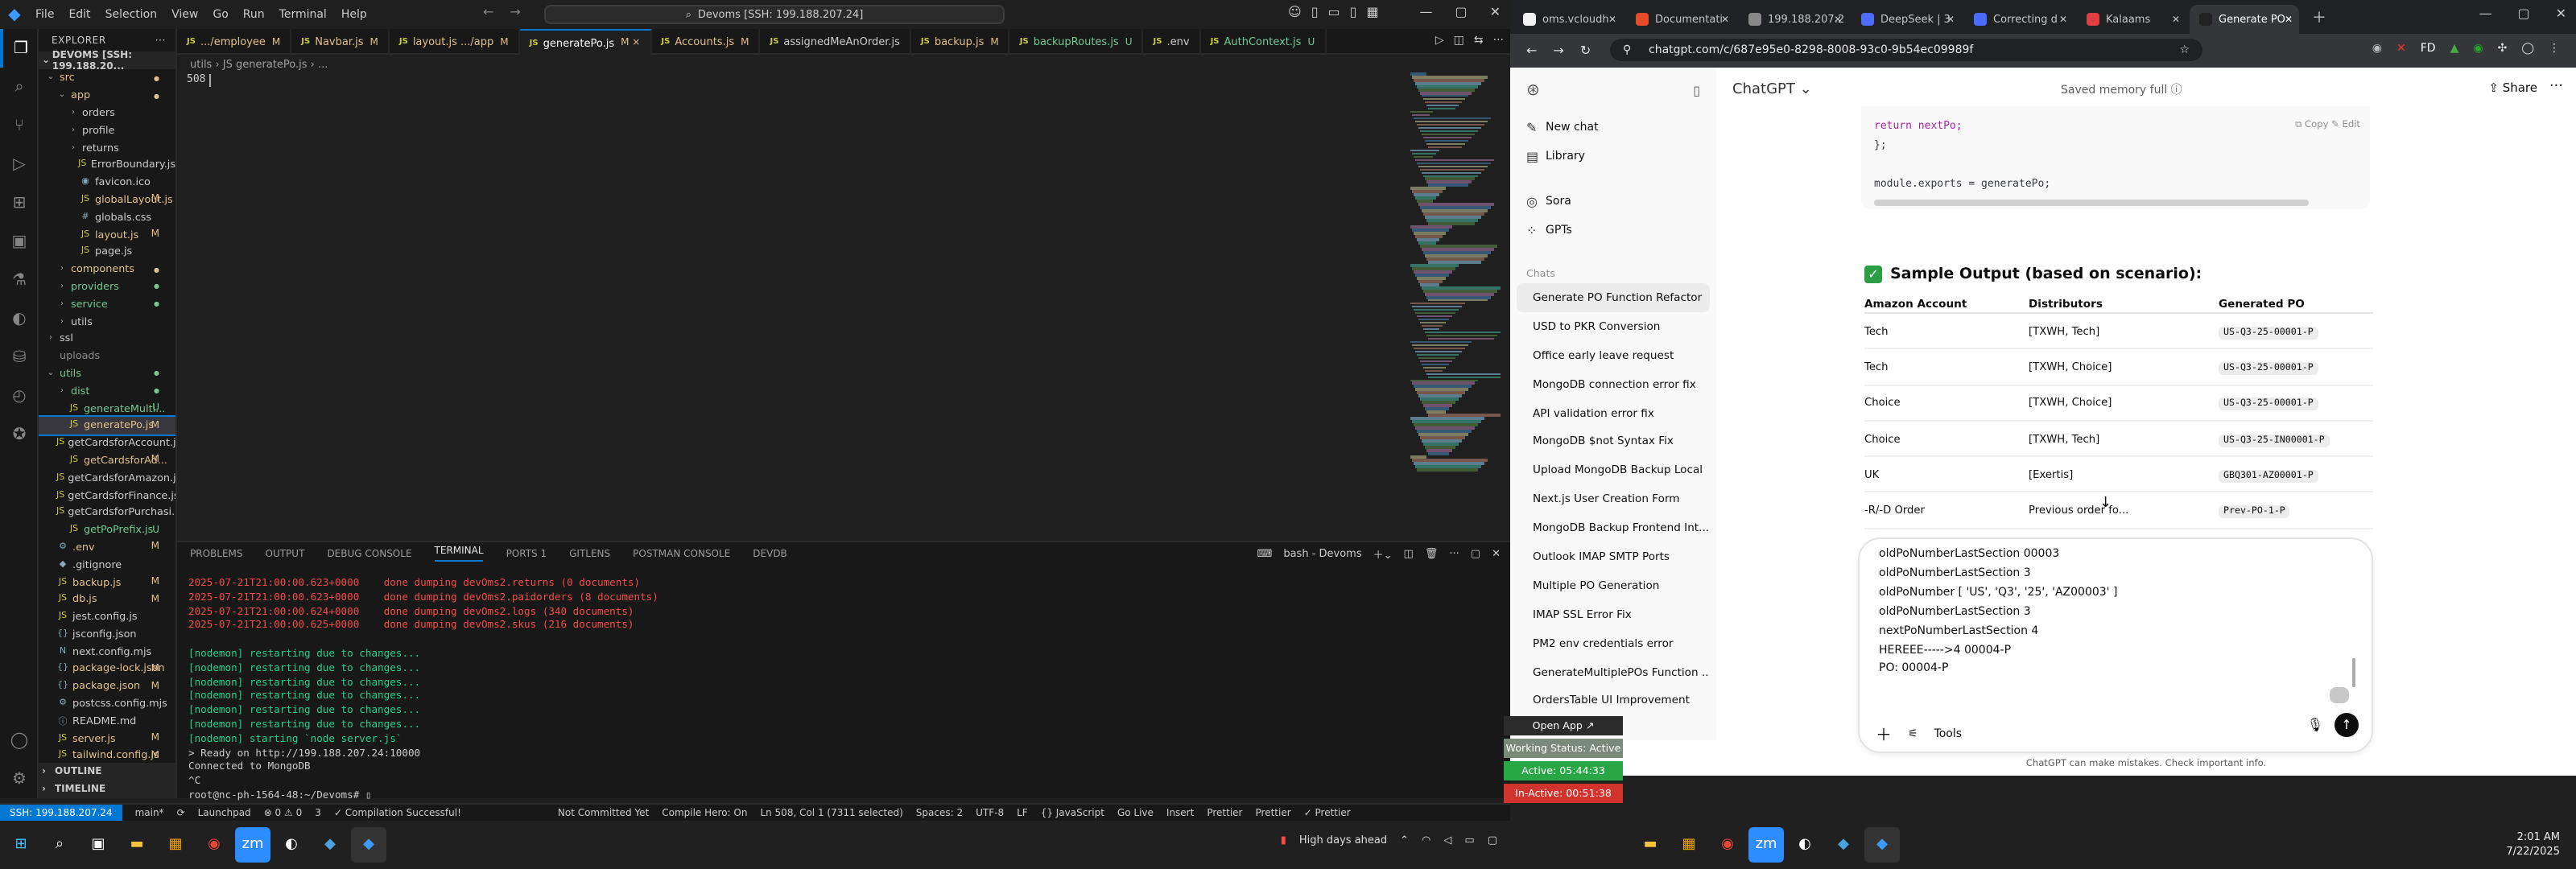 The height and width of the screenshot is (869, 2576). What do you see at coordinates (1334, 12) in the screenshot?
I see `toggle-panel-icon: ▭` at bounding box center [1334, 12].